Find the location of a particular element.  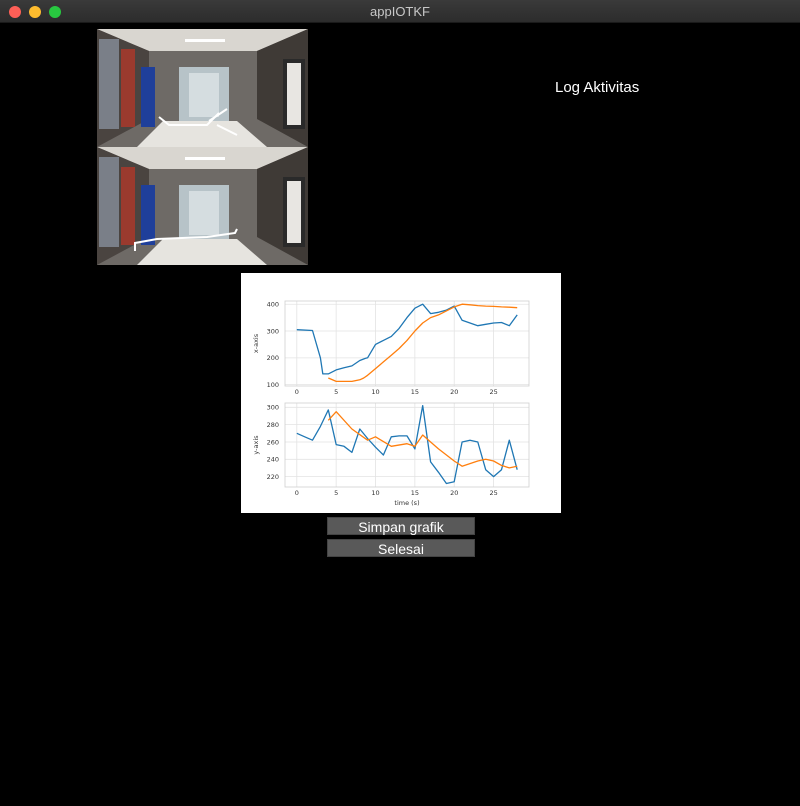

camera-frame-bottom is located at coordinates (202, 206).